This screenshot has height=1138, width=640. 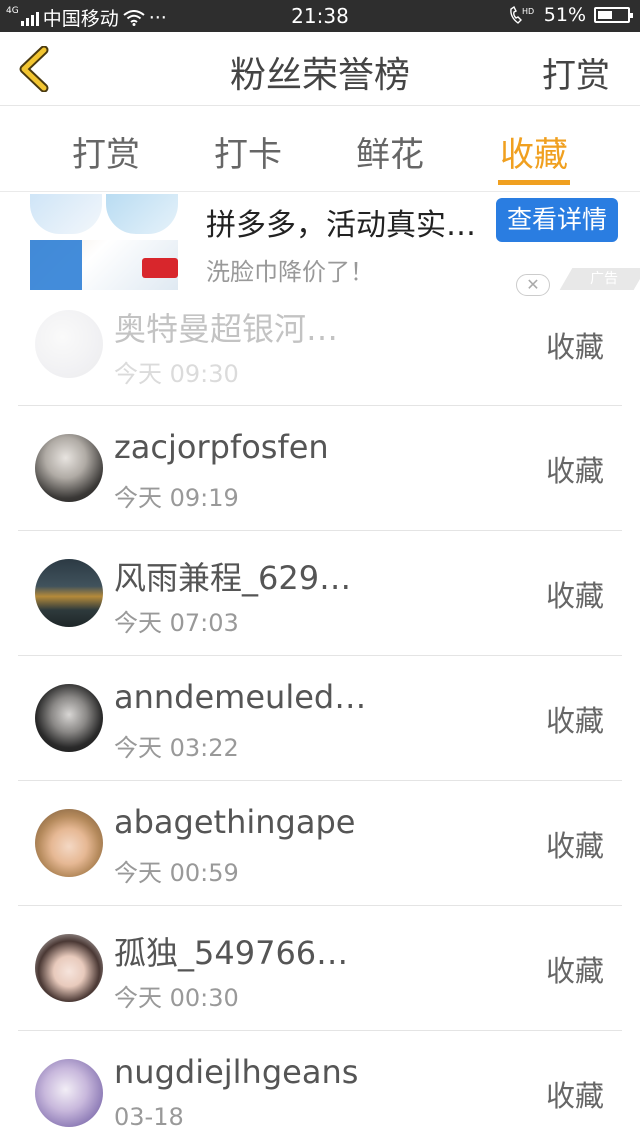 I want to click on favorite-time: 今天 00:30, so click(x=176, y=998).